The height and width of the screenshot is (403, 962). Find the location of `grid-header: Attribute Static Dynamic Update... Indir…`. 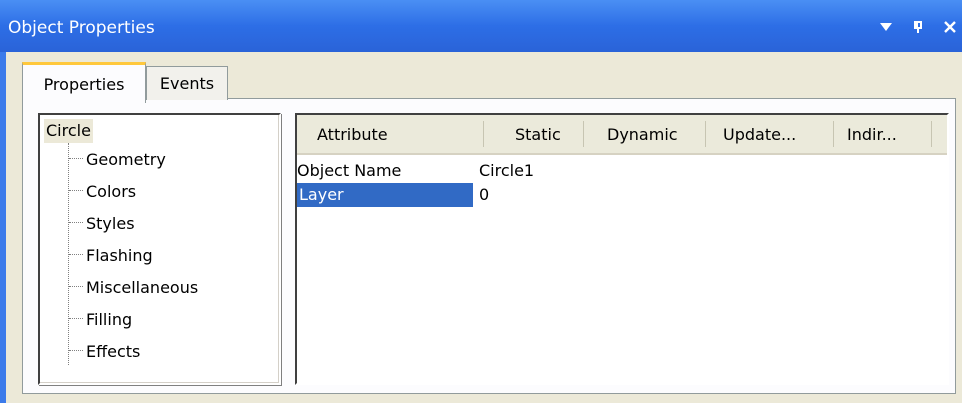

grid-header: Attribute Static Dynamic Update... Indir… is located at coordinates (622, 135).